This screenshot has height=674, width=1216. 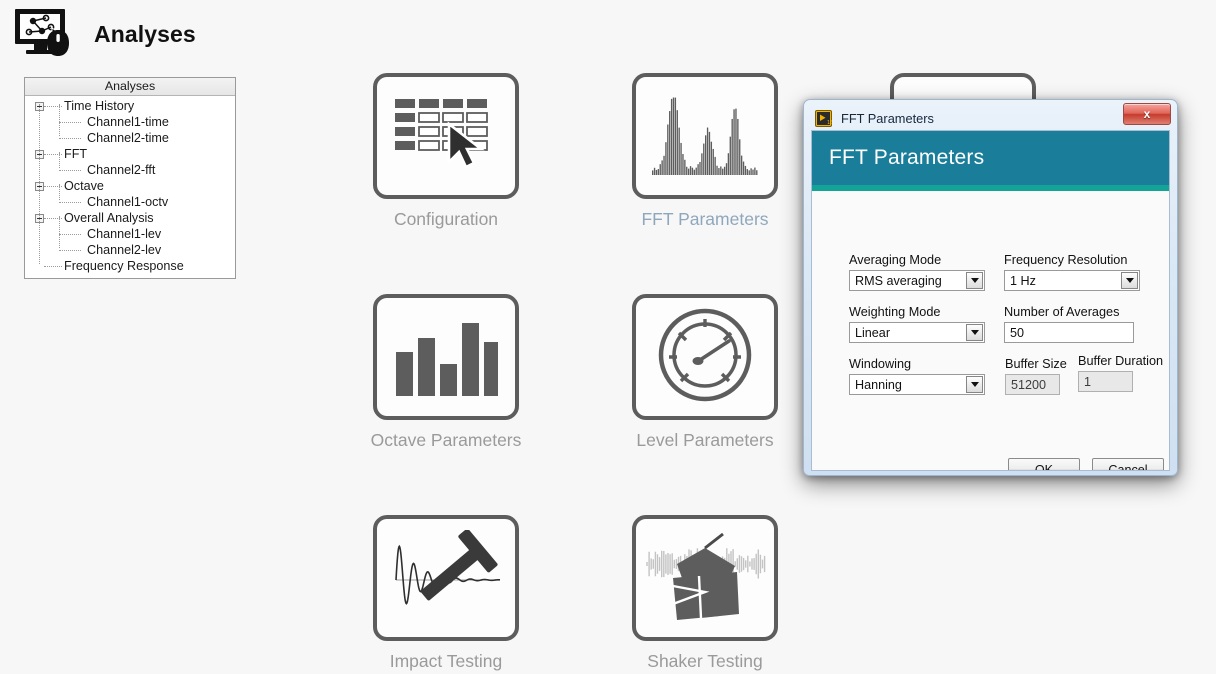 I want to click on tree-item: Channel2-fft, so click(x=130, y=170).